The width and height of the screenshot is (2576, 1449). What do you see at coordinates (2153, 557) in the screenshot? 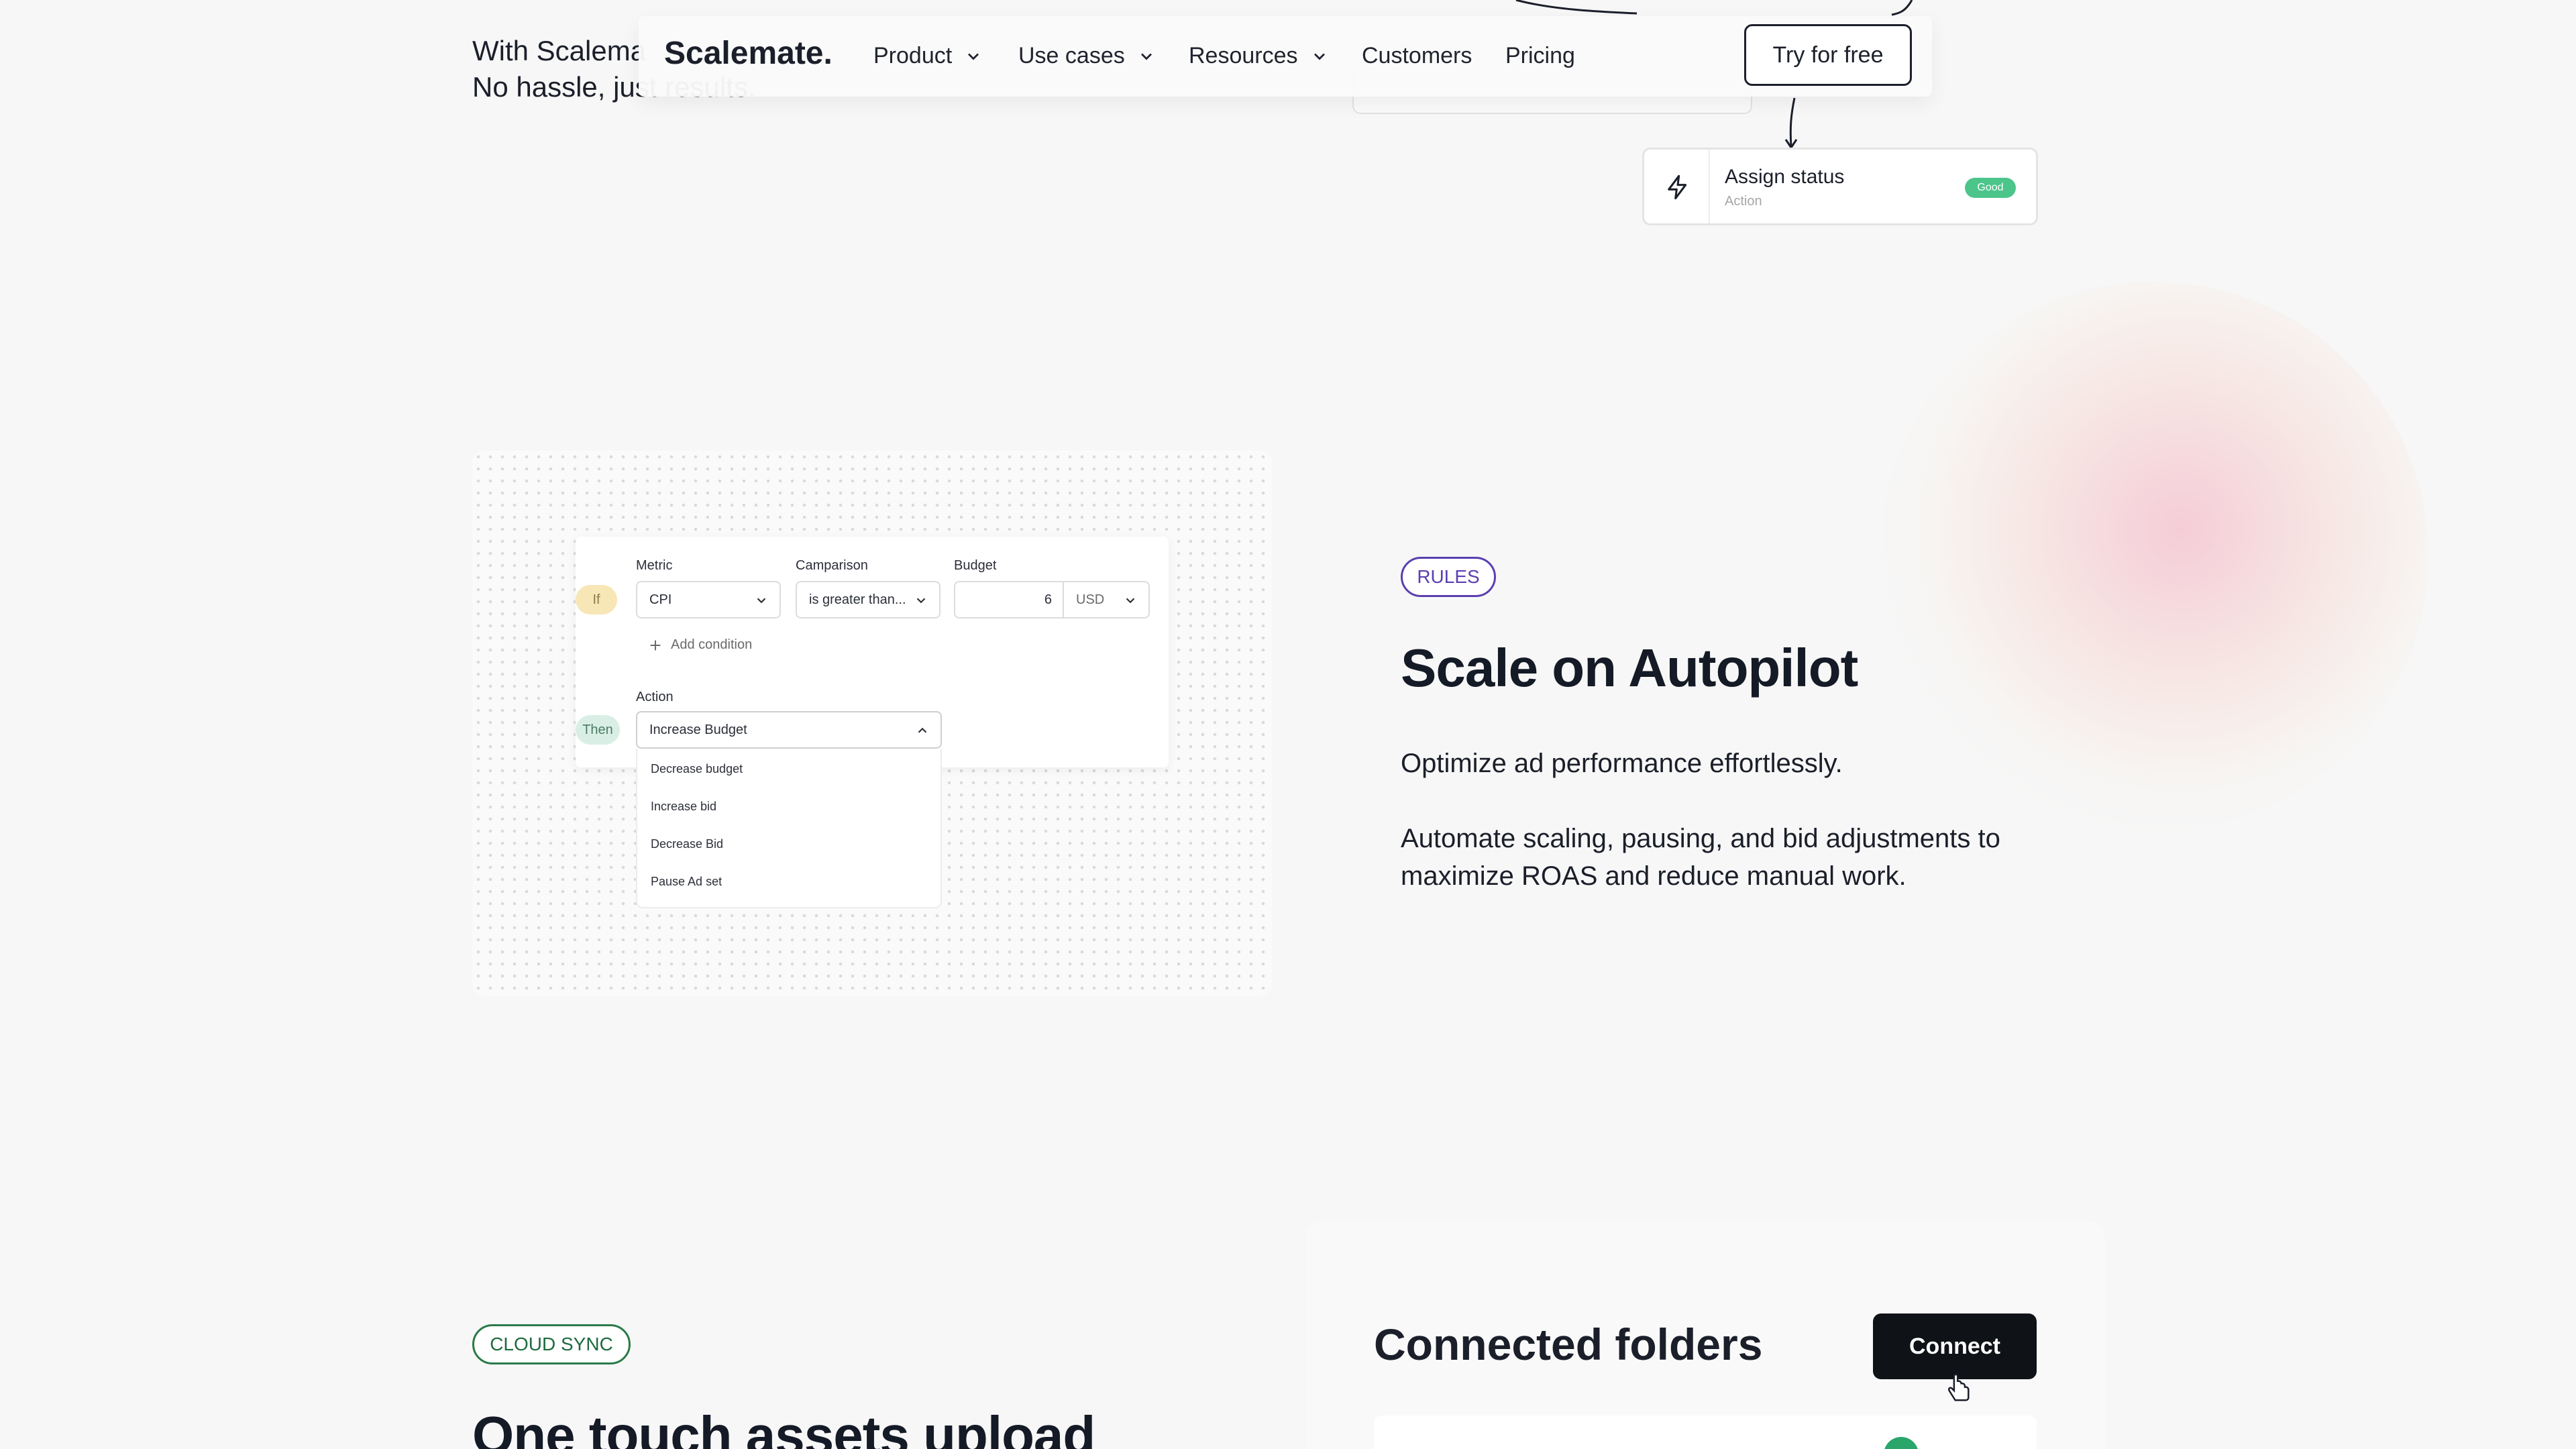
I see `decorative-gradient-blob` at bounding box center [2153, 557].